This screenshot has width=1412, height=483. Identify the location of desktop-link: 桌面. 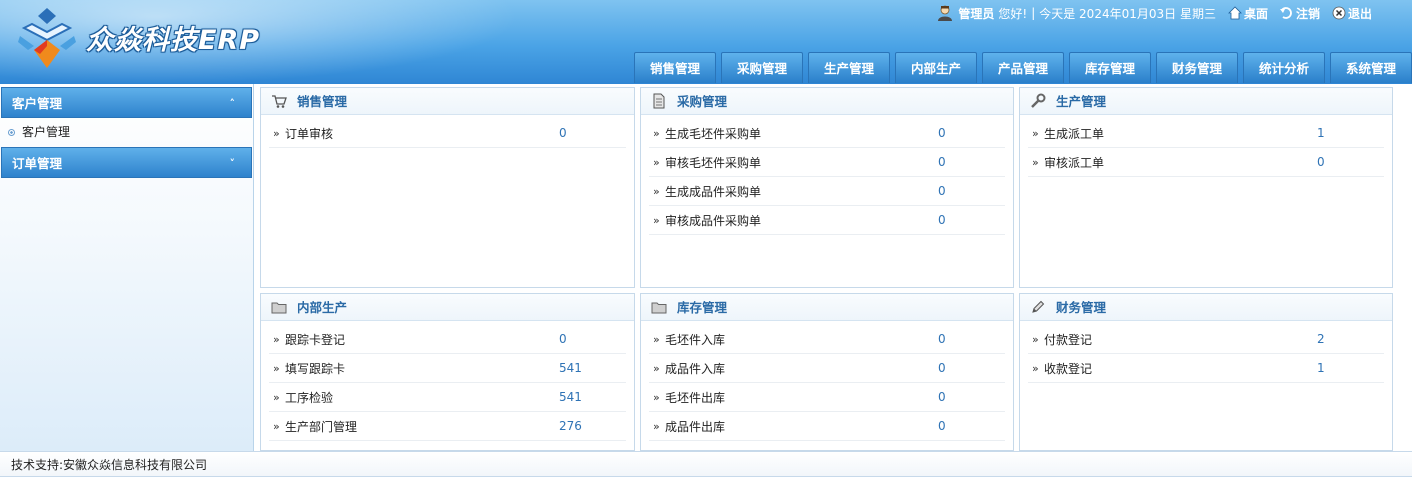
(1247, 13).